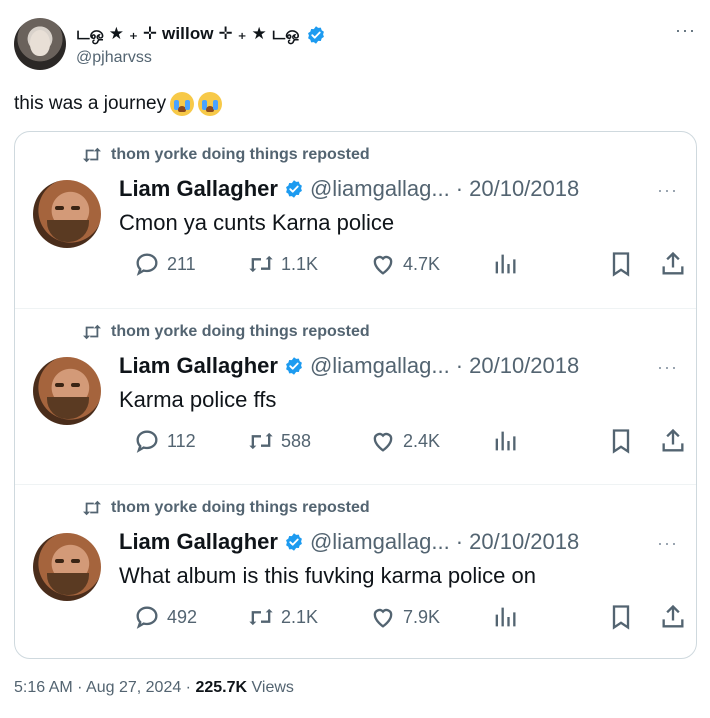 This screenshot has height=718, width=710. Describe the element at coordinates (90, 103) in the screenshot. I see `post-text-content: this was a journey` at that location.